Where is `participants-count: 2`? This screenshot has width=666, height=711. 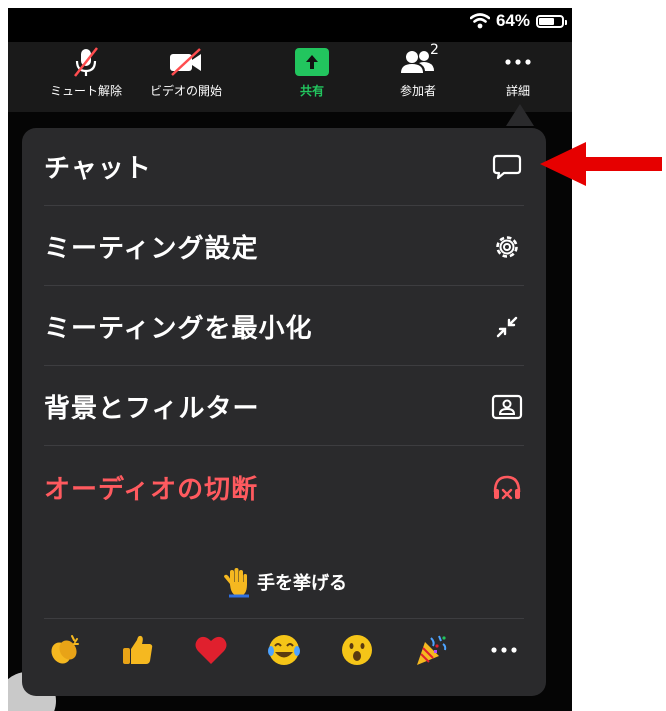
participants-count: 2 is located at coordinates (434, 50).